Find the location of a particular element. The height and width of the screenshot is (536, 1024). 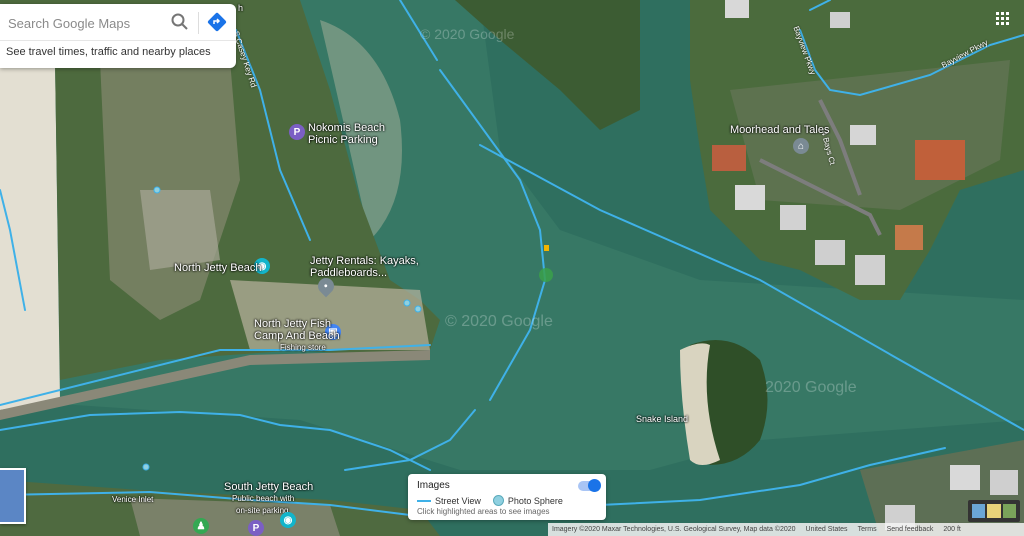

street-view-label: Street View is located at coordinates (458, 500).